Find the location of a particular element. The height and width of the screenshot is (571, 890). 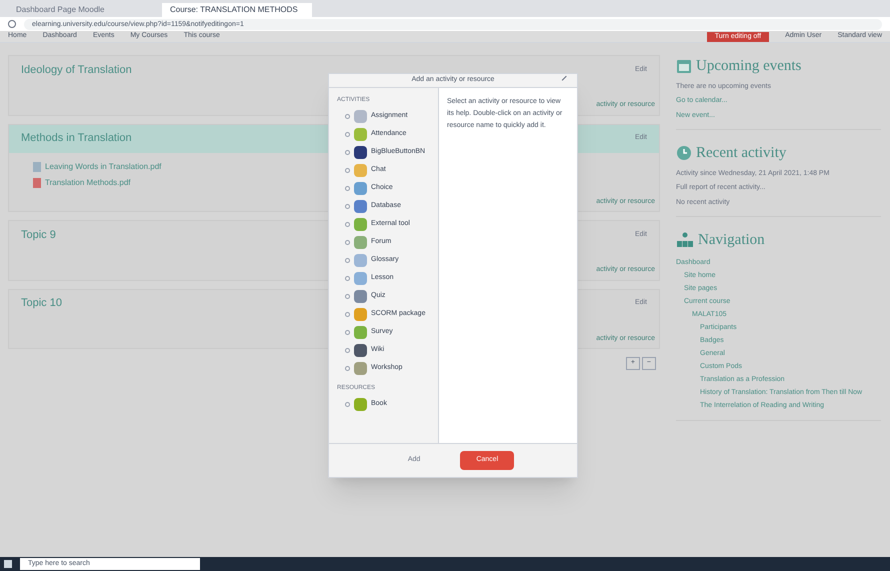

block-title: Navigation is located at coordinates (731, 240).